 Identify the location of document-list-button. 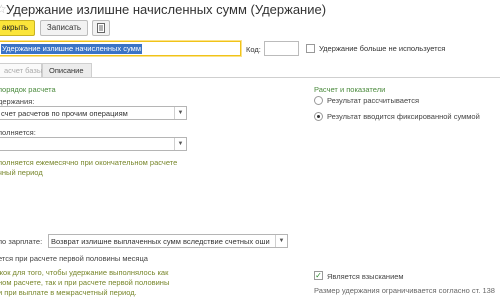
(101, 28).